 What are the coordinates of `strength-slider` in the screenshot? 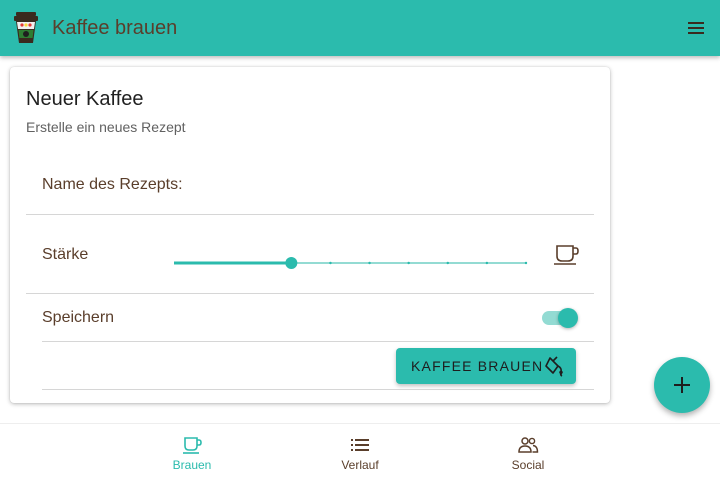 It's located at (350, 263).